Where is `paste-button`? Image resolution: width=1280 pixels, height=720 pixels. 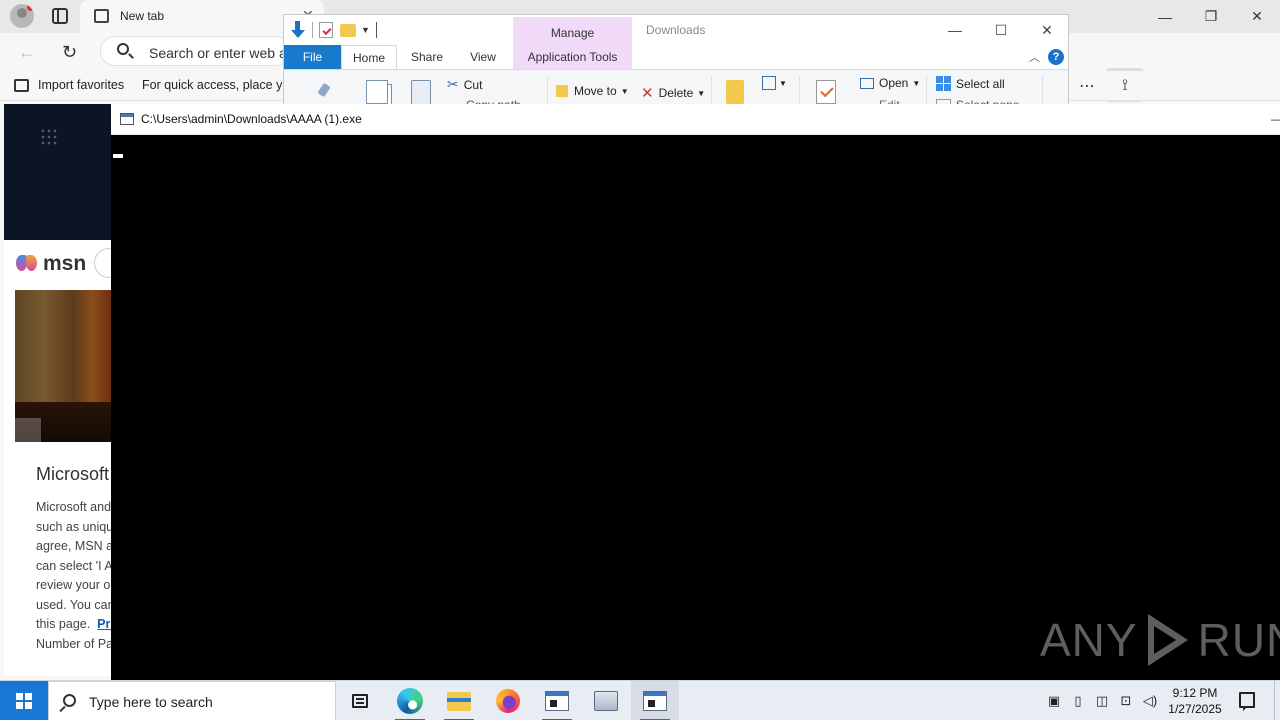 paste-button is located at coordinates (421, 92).